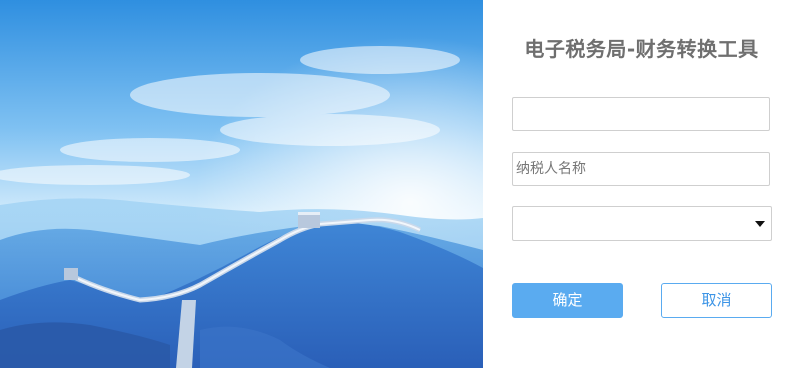 The height and width of the screenshot is (368, 800). Describe the element at coordinates (760, 224) in the screenshot. I see `chevron-down-icon` at that location.